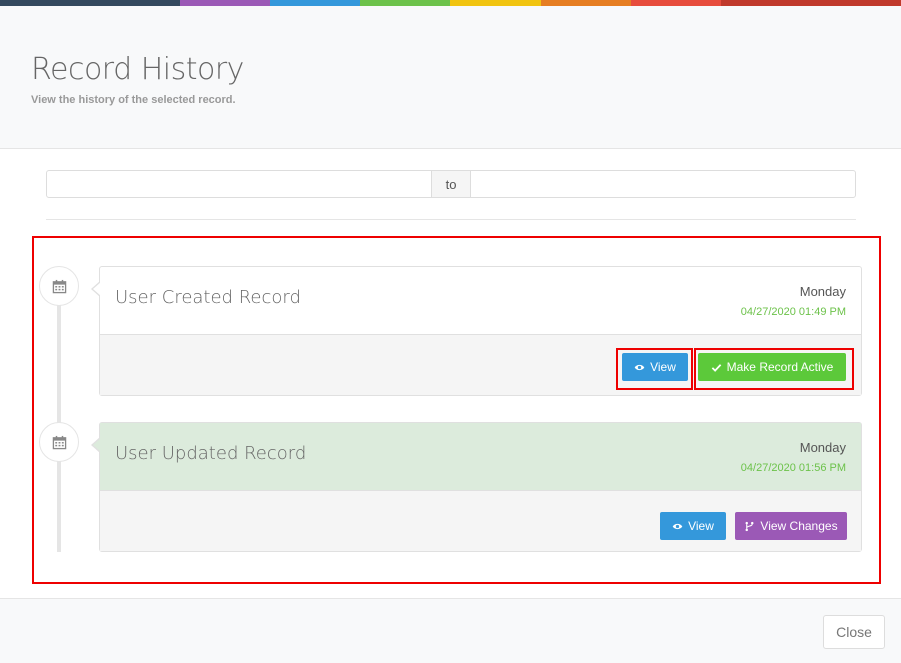  What do you see at coordinates (701, 526) in the screenshot?
I see `view-button-label: View` at bounding box center [701, 526].